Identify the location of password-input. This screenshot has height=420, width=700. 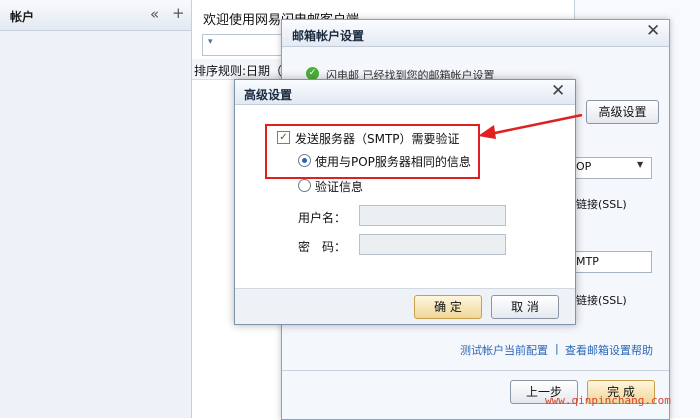
(432, 244).